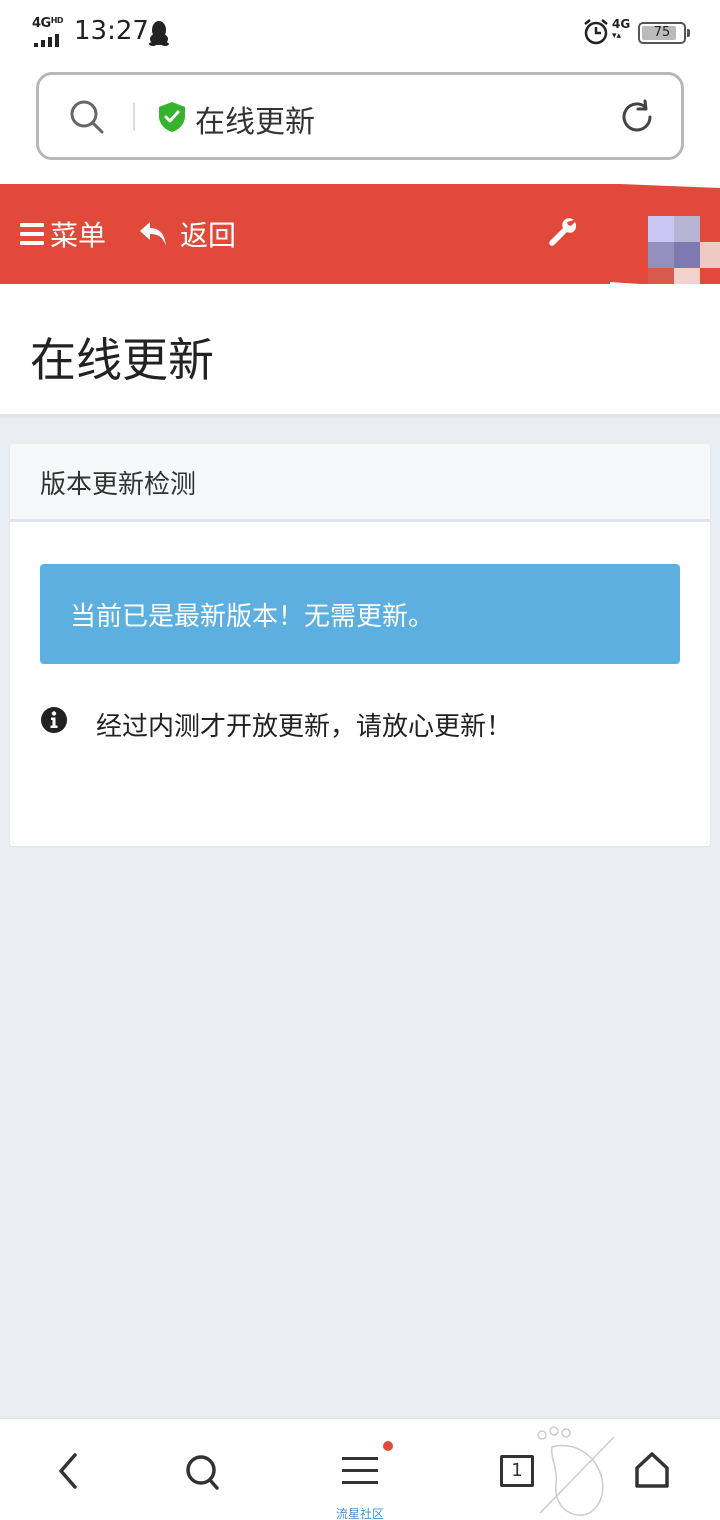 The height and width of the screenshot is (1520, 720). I want to click on page-header: 在线更新, so click(360, 351).